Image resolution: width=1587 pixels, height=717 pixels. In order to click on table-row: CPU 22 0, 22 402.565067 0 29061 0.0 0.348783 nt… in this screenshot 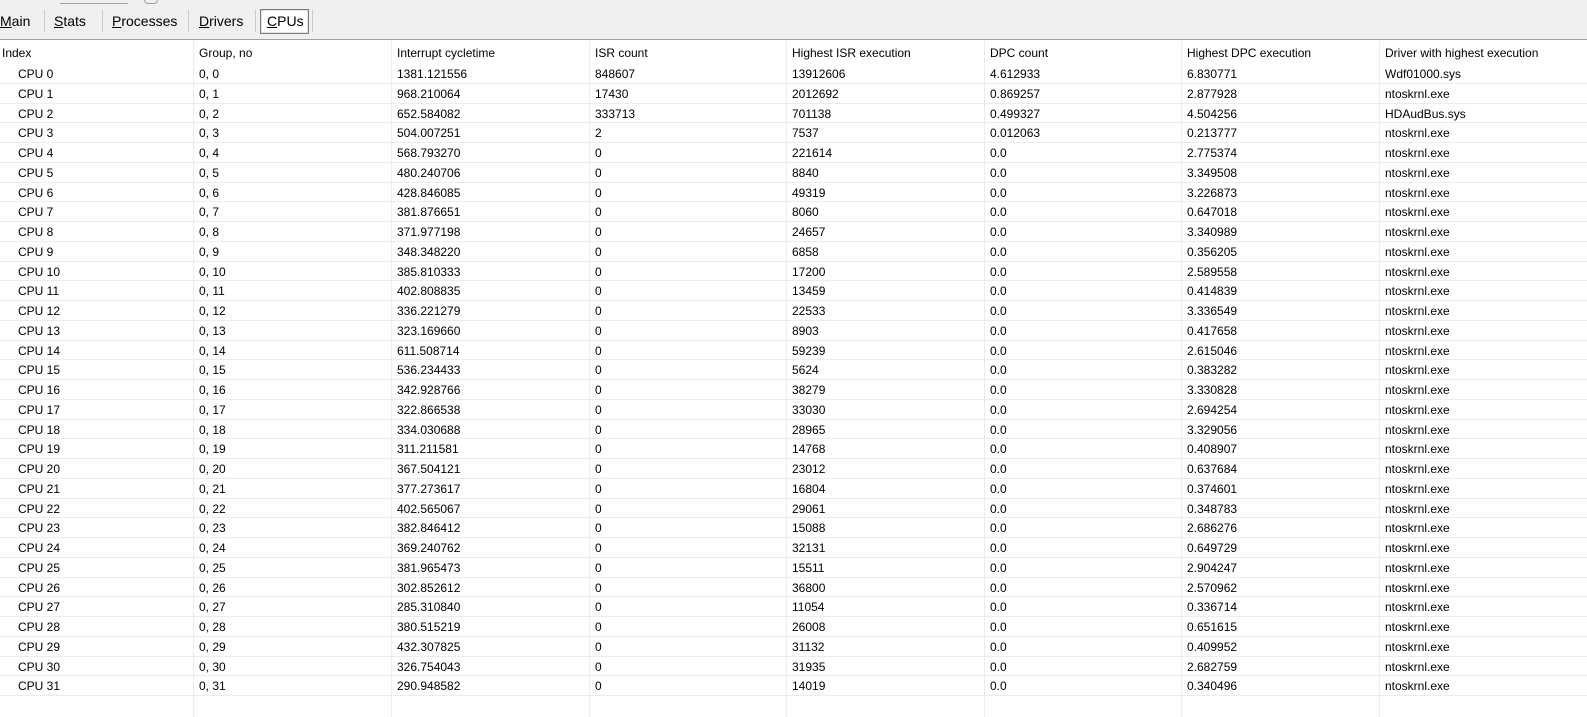, I will do `click(793, 509)`.